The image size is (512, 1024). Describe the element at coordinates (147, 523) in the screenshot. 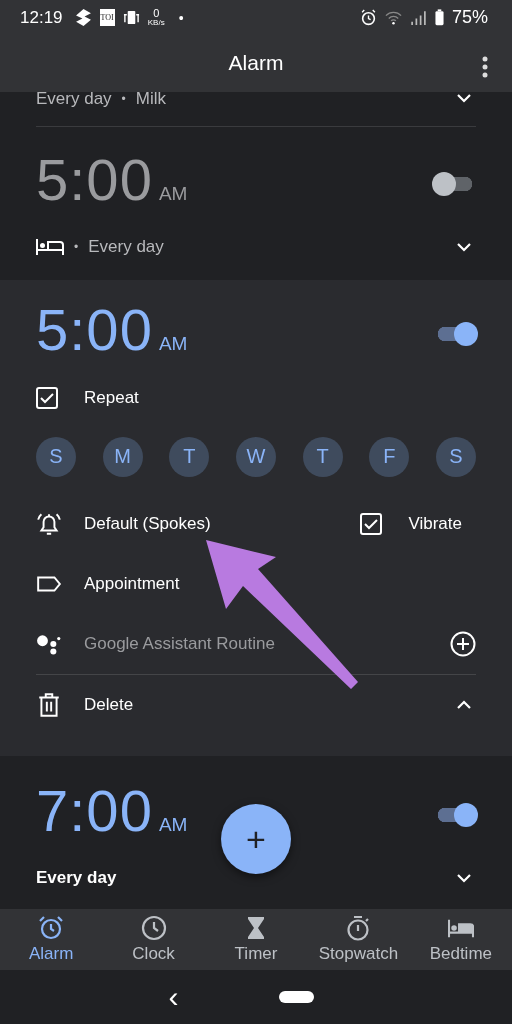

I see `ringtone-name: Default (Spokes)` at that location.